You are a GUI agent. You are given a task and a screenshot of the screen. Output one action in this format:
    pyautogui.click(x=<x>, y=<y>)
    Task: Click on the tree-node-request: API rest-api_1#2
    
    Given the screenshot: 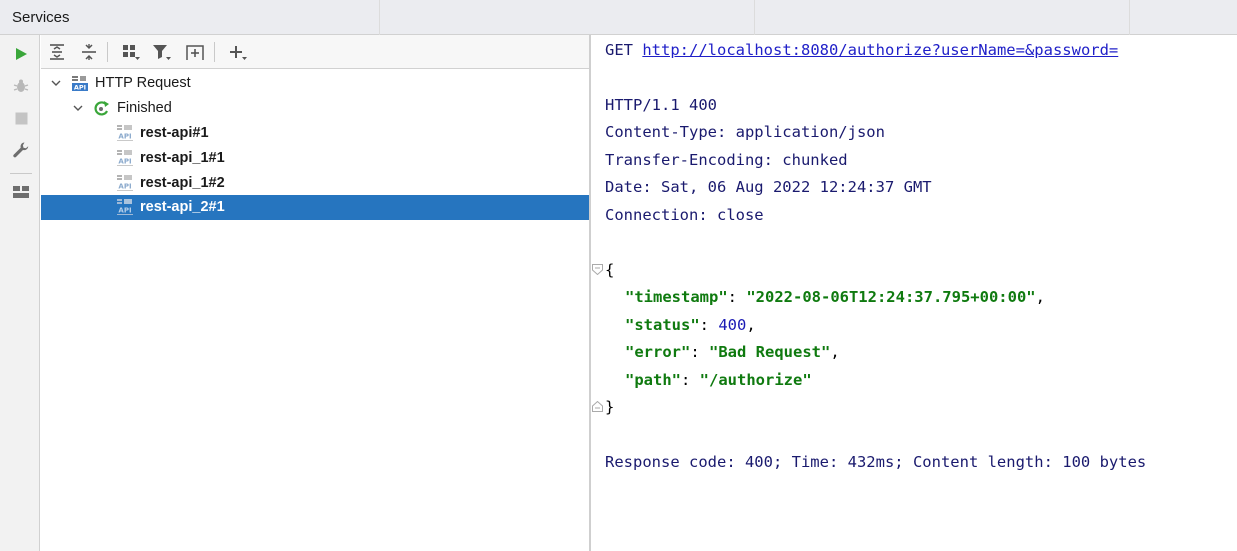 What is the action you would take?
    pyautogui.click(x=315, y=183)
    